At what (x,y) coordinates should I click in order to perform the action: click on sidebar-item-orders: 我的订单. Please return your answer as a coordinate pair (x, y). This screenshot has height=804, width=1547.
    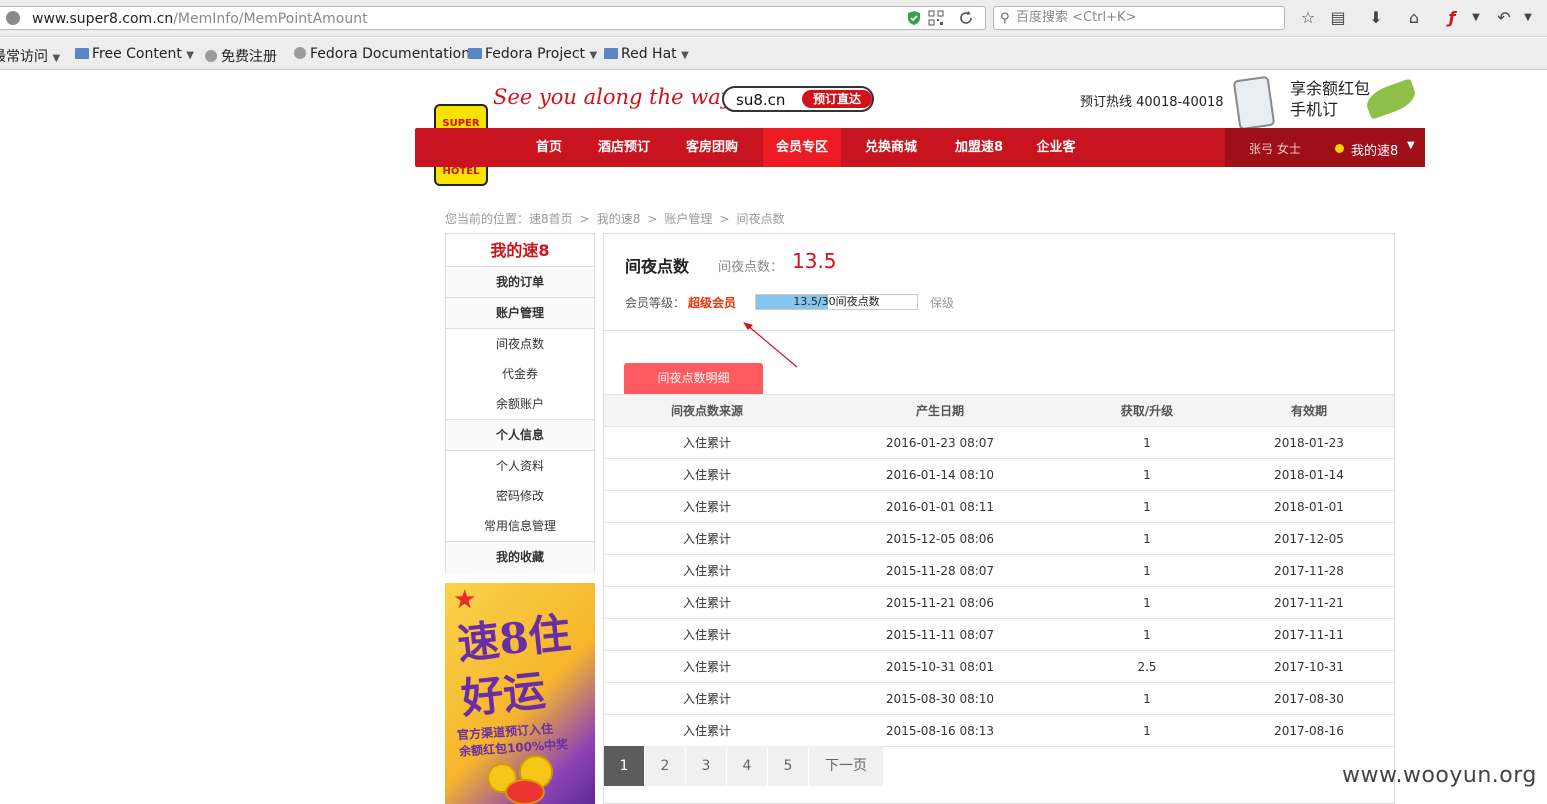
    Looking at the image, I should click on (520, 282).